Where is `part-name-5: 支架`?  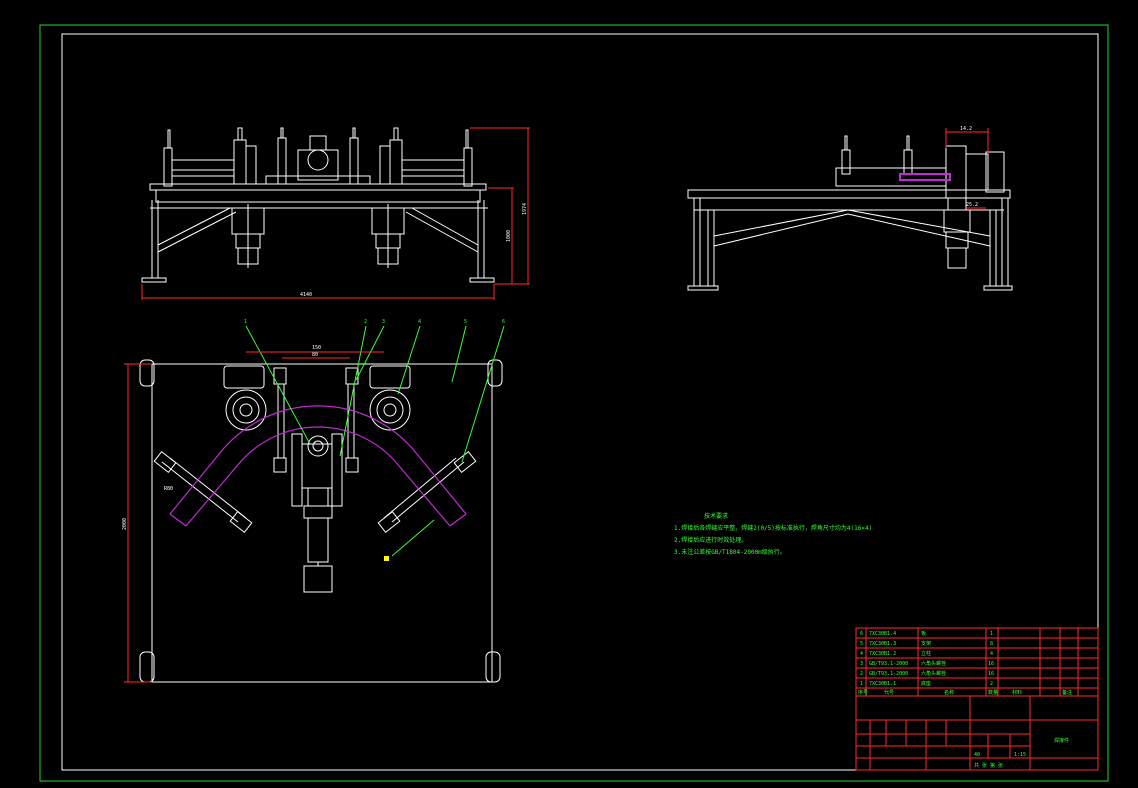 part-name-5: 支架 is located at coordinates (926, 643).